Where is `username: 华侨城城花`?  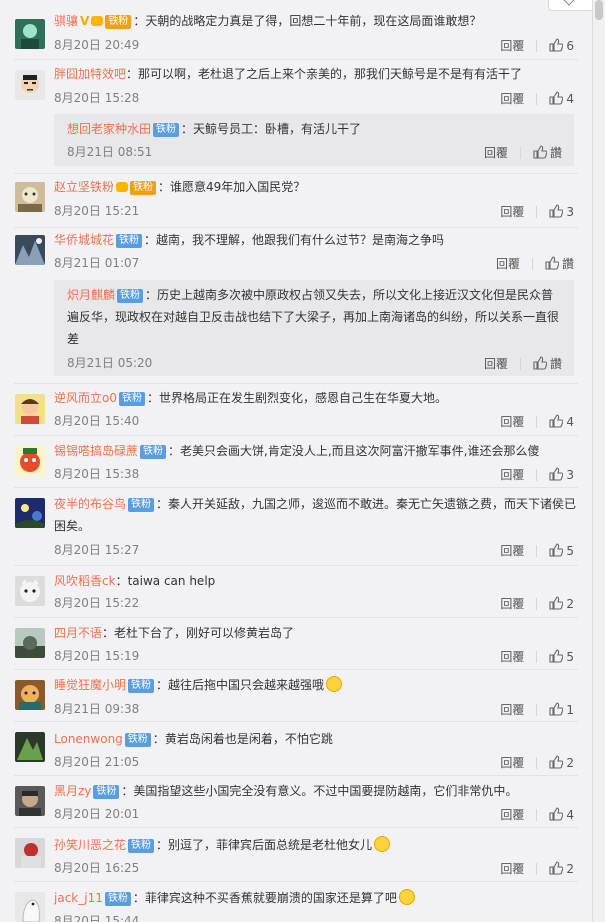
username: 华侨城城花 is located at coordinates (84, 240).